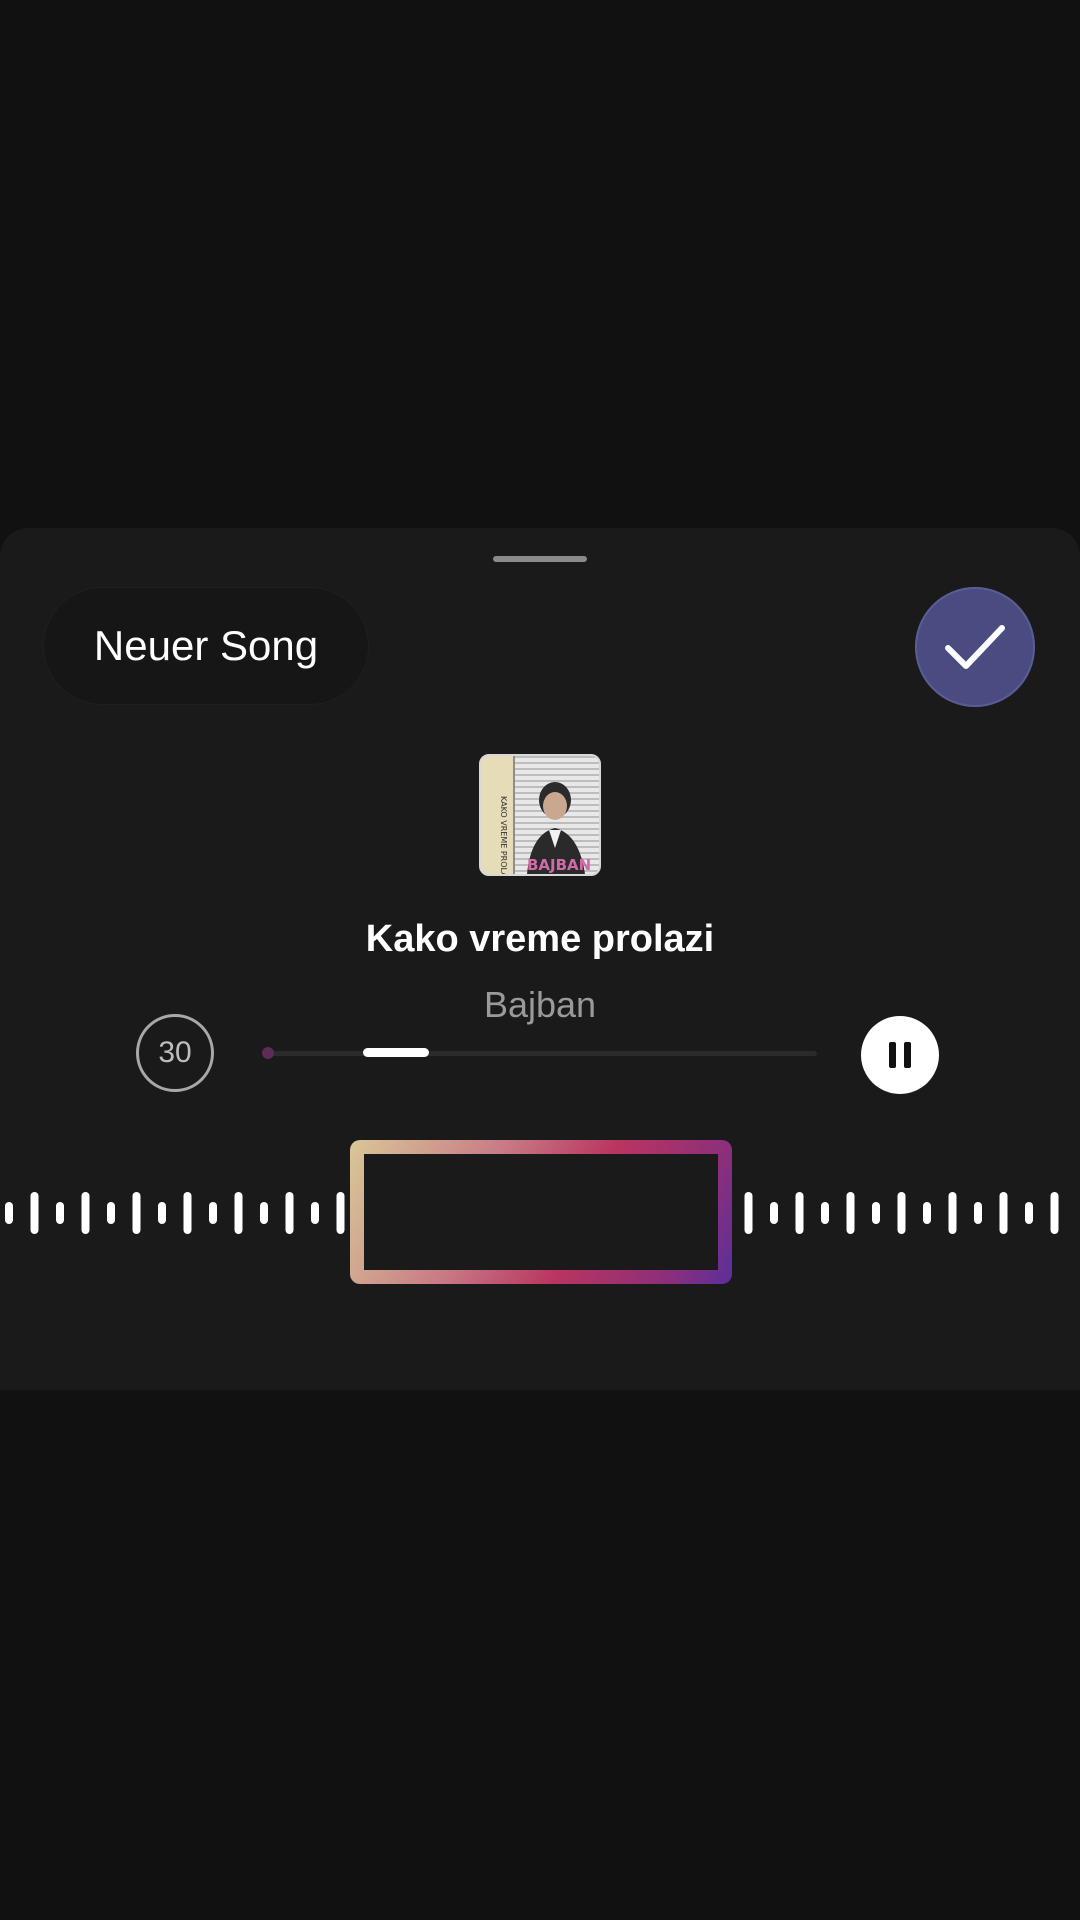 Image resolution: width=1080 pixels, height=1920 pixels. I want to click on pause-icon, so click(900, 1055).